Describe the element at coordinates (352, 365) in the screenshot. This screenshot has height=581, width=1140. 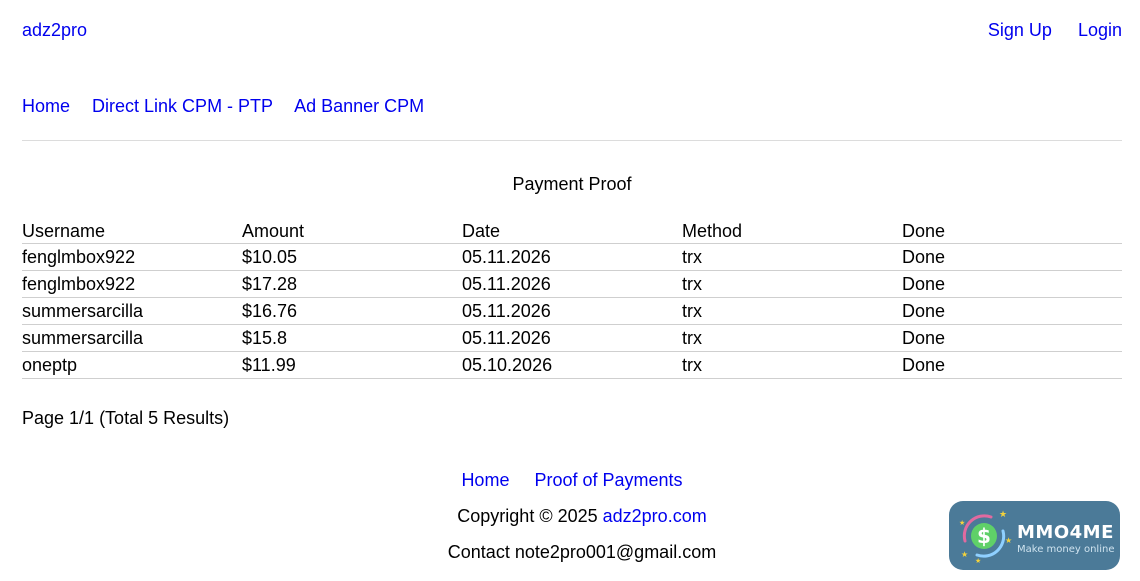
I see `cell-amount: $11.99` at that location.